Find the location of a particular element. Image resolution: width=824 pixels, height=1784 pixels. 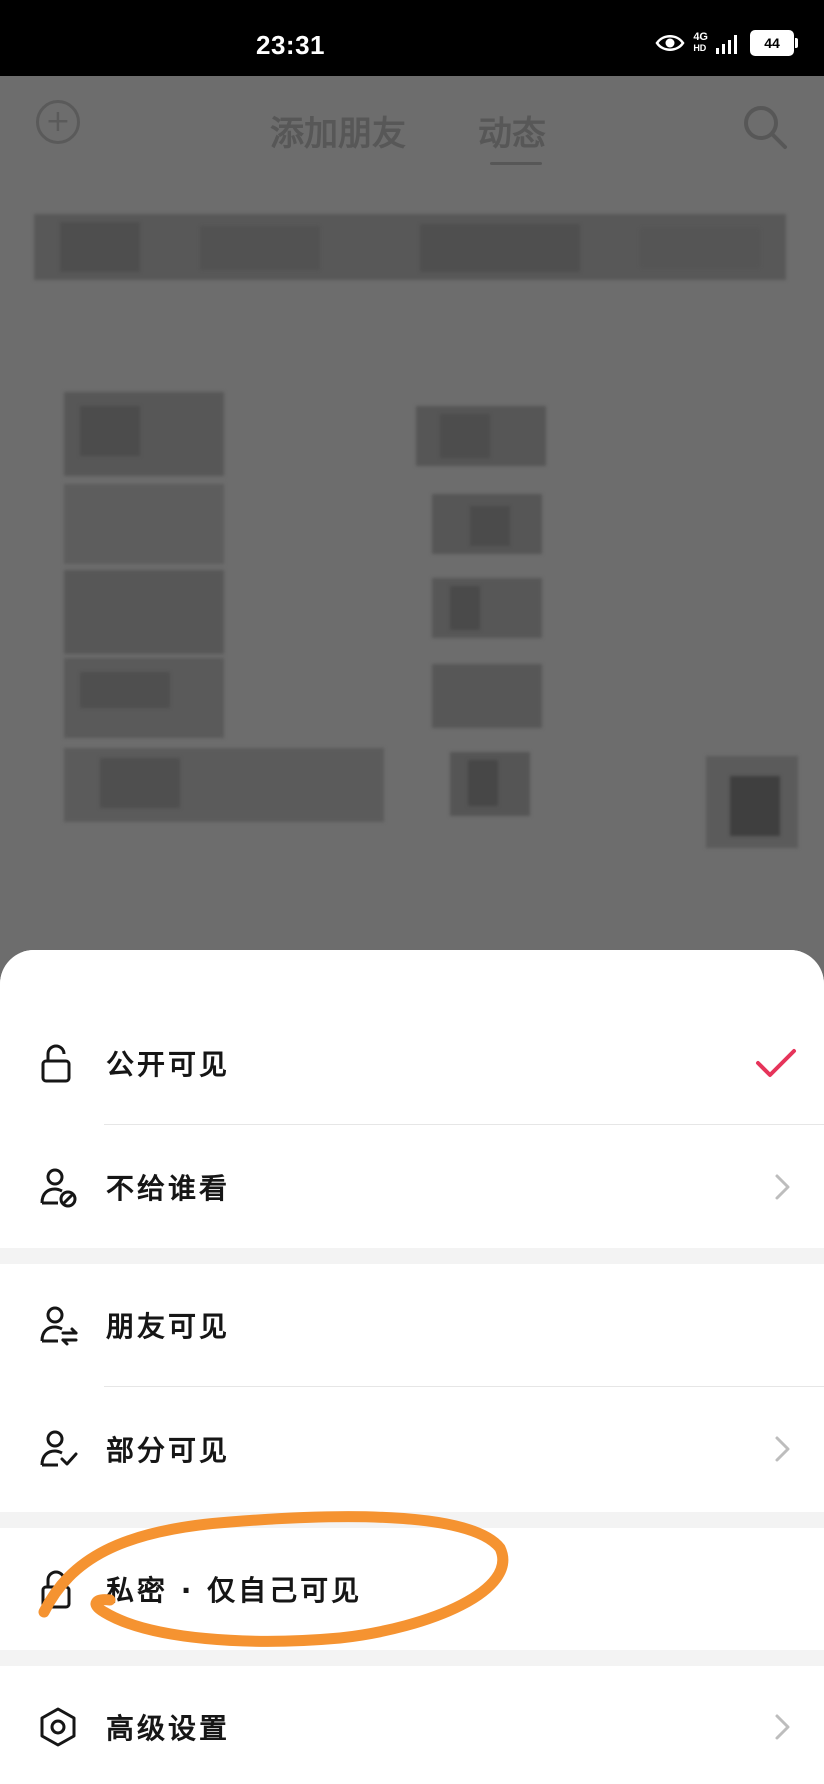

option-hide-from: 不给谁看 is located at coordinates (412, 1187).